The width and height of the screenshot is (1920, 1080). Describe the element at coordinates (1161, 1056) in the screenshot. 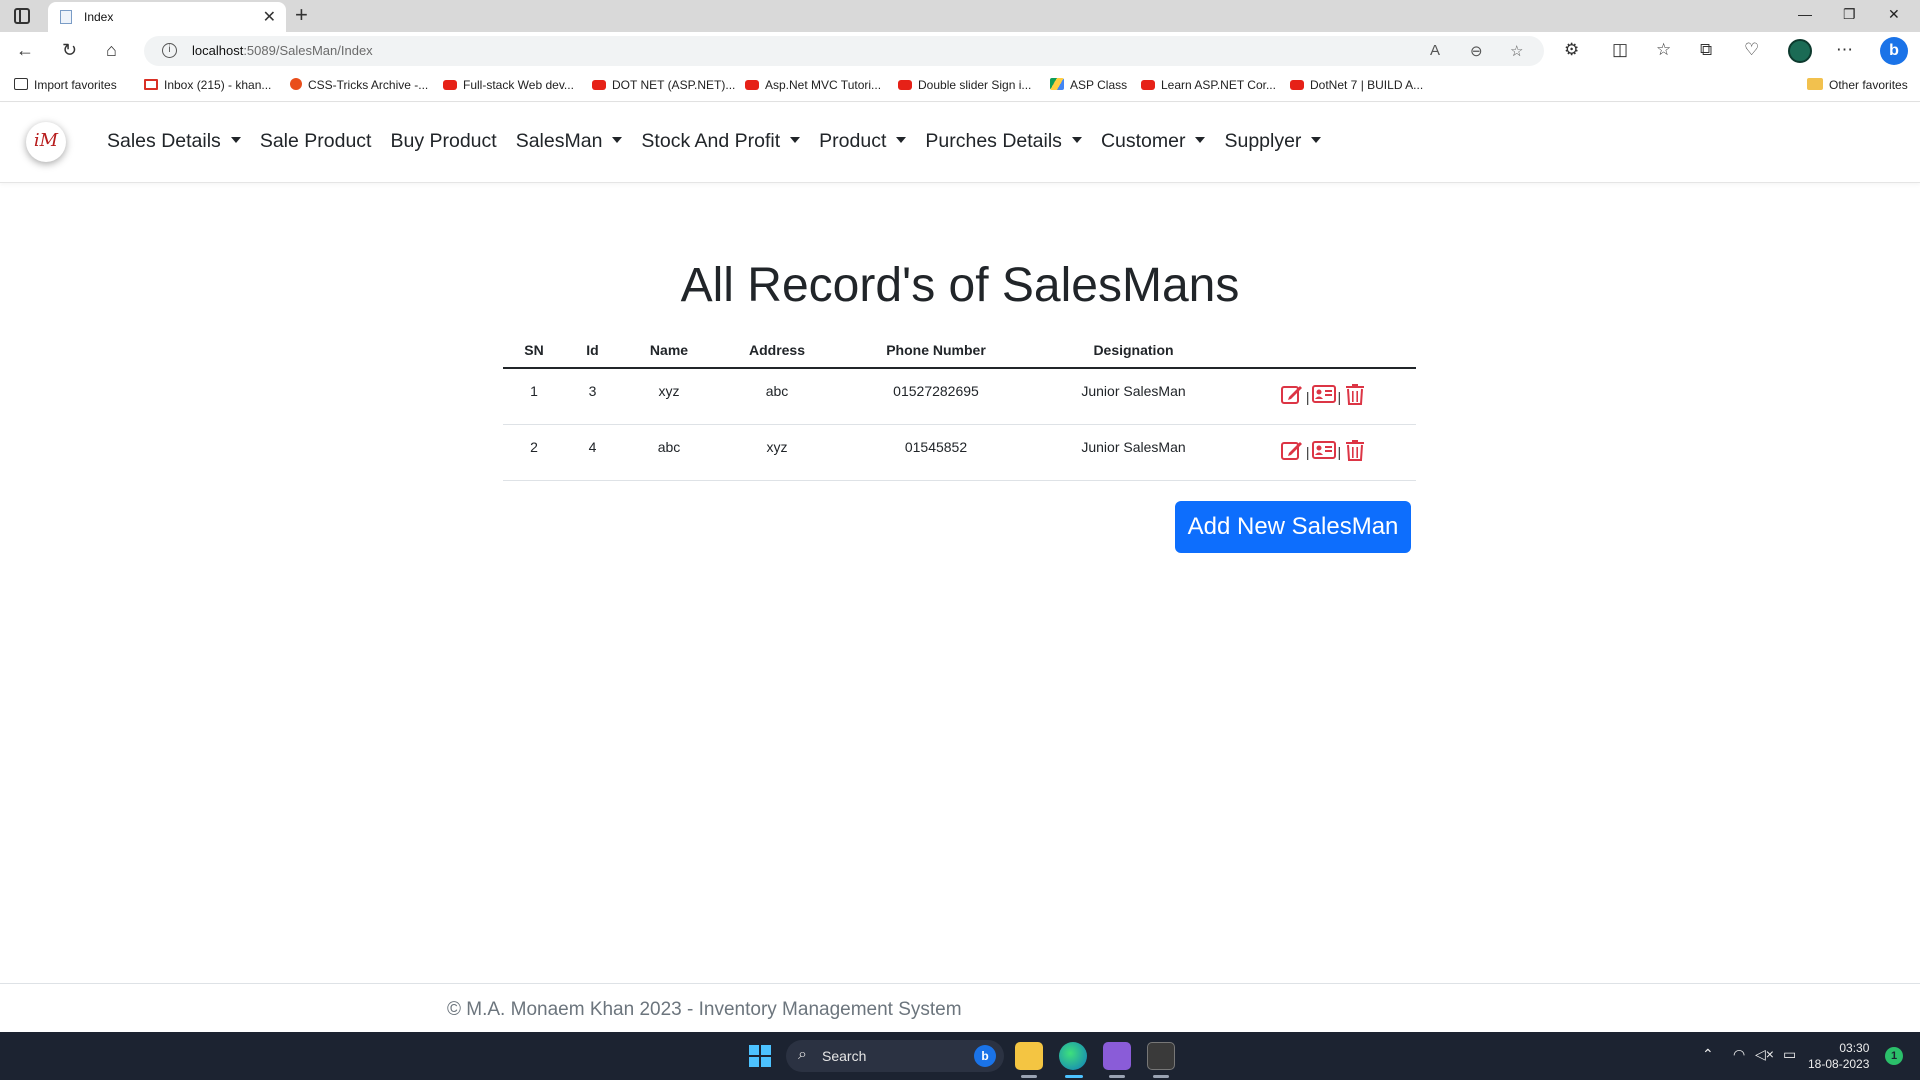

I see `terminal-icon` at that location.